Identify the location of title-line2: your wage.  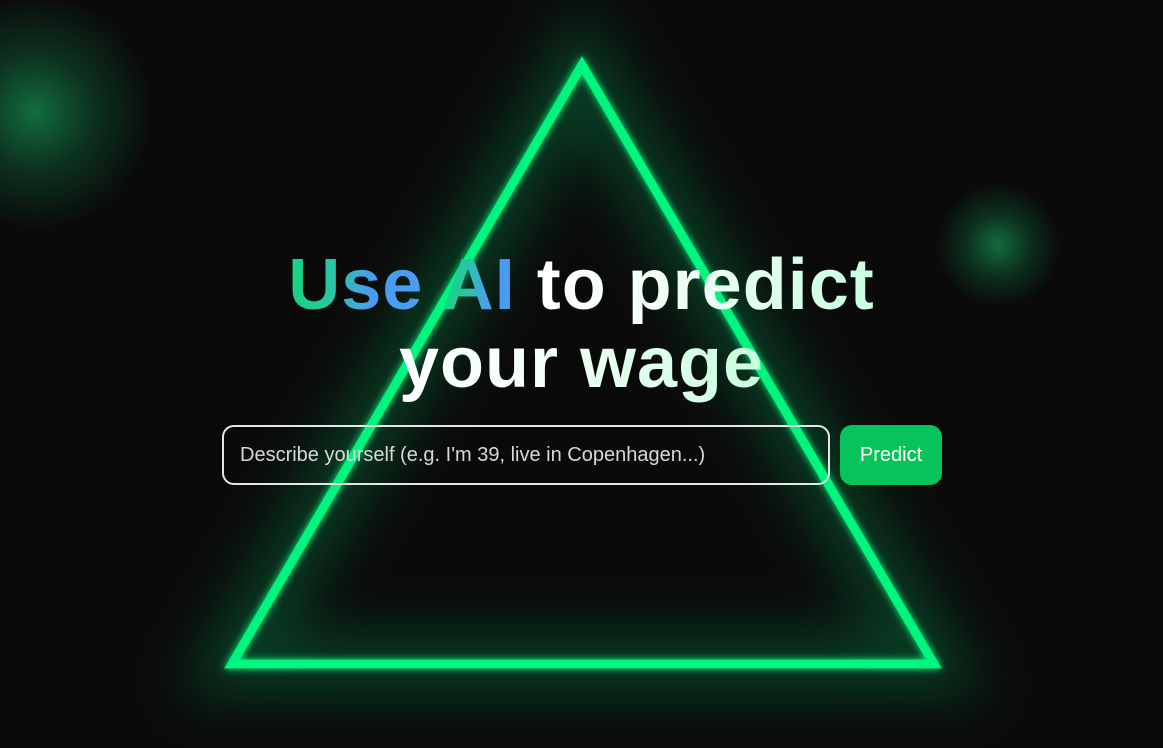
(581, 363).